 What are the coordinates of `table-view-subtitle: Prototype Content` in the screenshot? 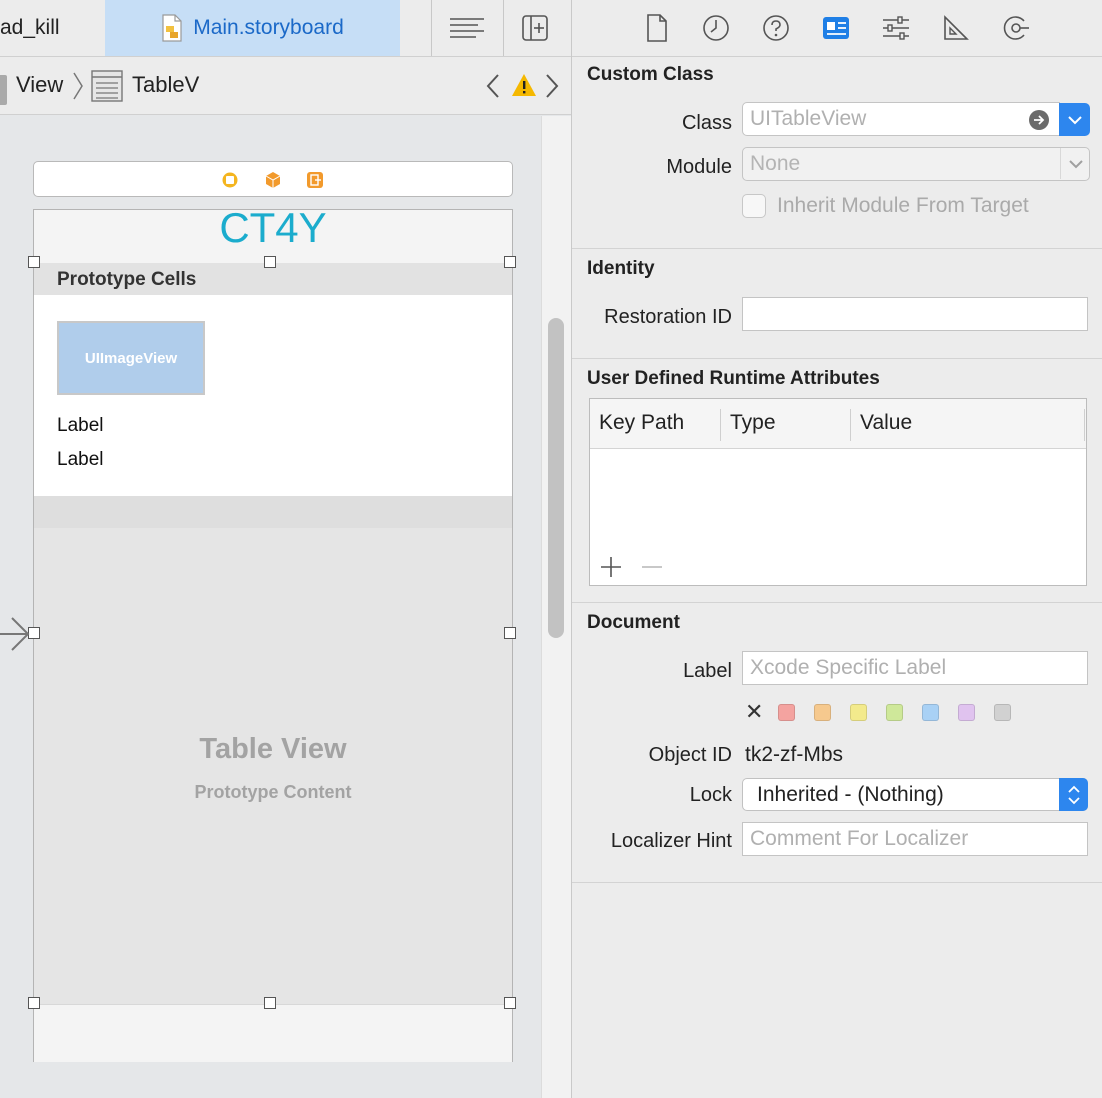 It's located at (273, 792).